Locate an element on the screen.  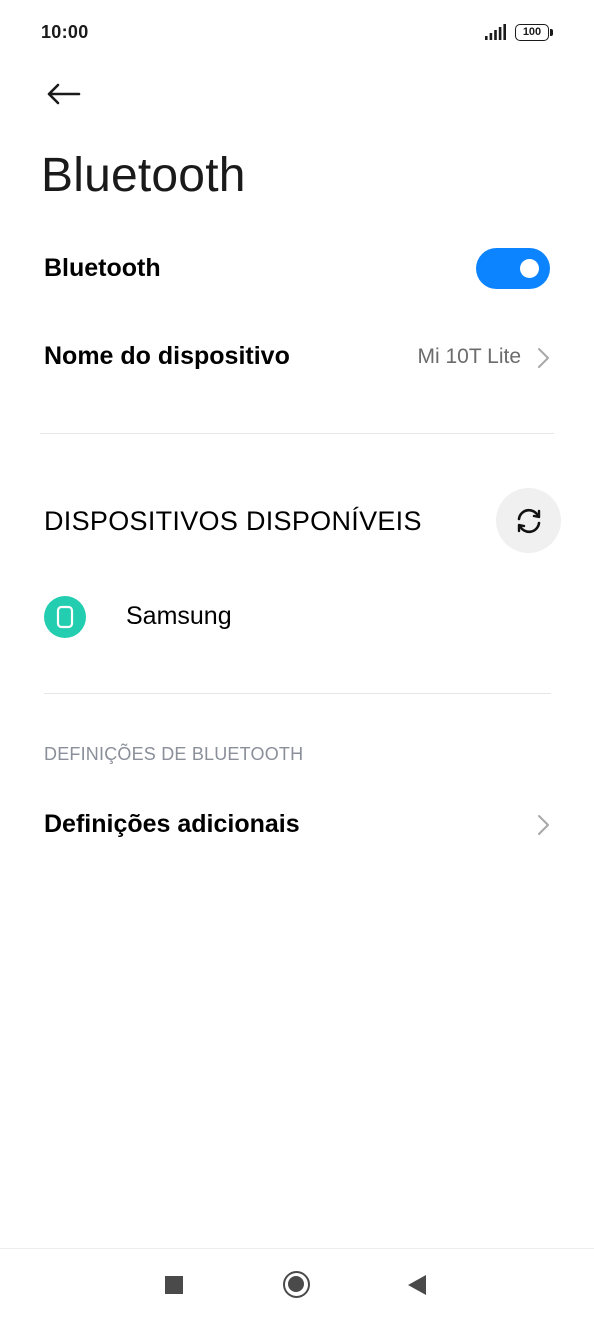
home-icon is located at coordinates (296, 1284).